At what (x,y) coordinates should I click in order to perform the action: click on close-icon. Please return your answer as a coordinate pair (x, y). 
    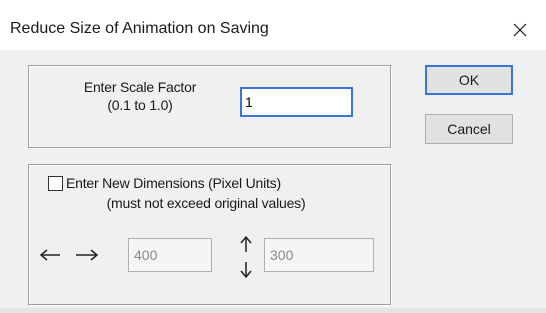
    Looking at the image, I should click on (520, 30).